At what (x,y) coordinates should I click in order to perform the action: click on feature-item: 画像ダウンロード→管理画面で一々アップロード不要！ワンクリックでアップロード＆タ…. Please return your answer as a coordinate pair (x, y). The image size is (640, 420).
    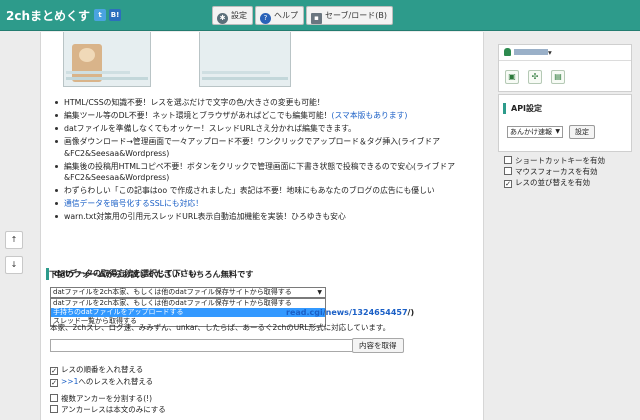
    Looking at the image, I should click on (265, 147).